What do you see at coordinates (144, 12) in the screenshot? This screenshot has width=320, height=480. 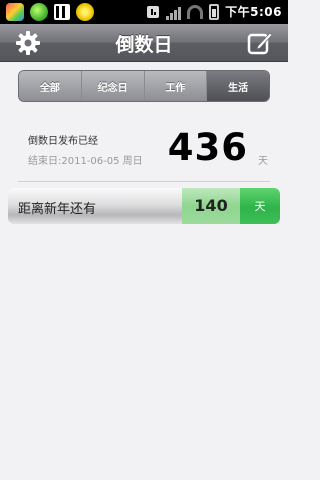 I see `status-bar: 下午5:06` at bounding box center [144, 12].